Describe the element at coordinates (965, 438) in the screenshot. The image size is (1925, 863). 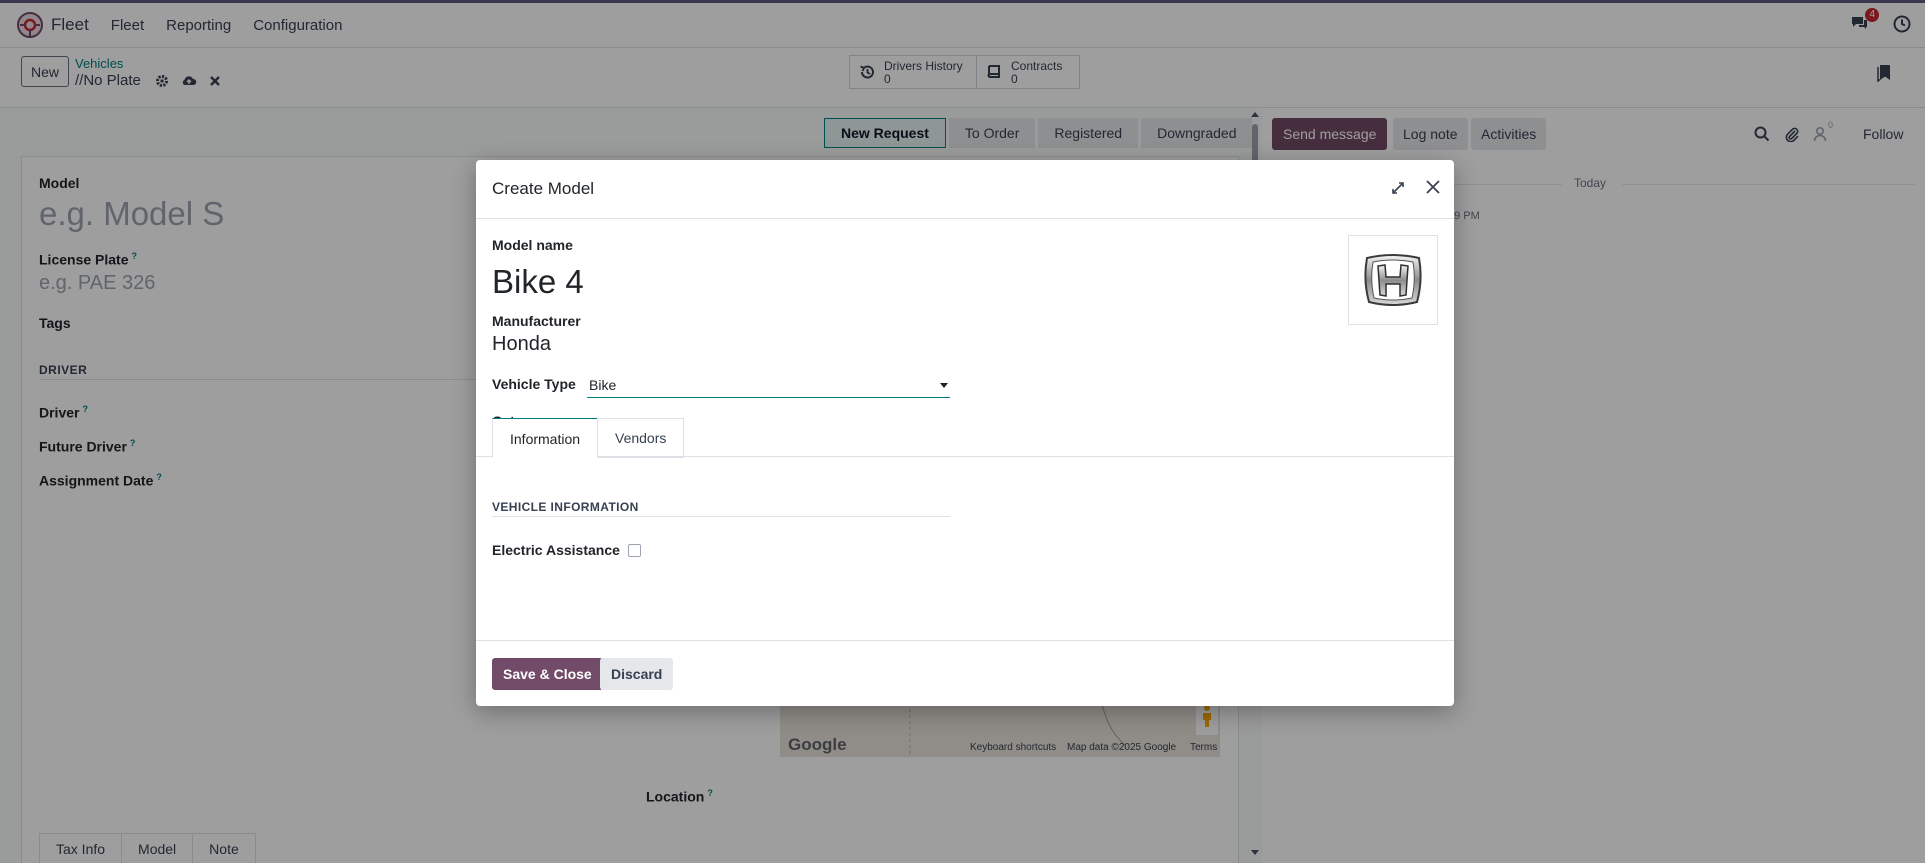
I see `dialog-notebook-tabs: Information Vendors` at that location.